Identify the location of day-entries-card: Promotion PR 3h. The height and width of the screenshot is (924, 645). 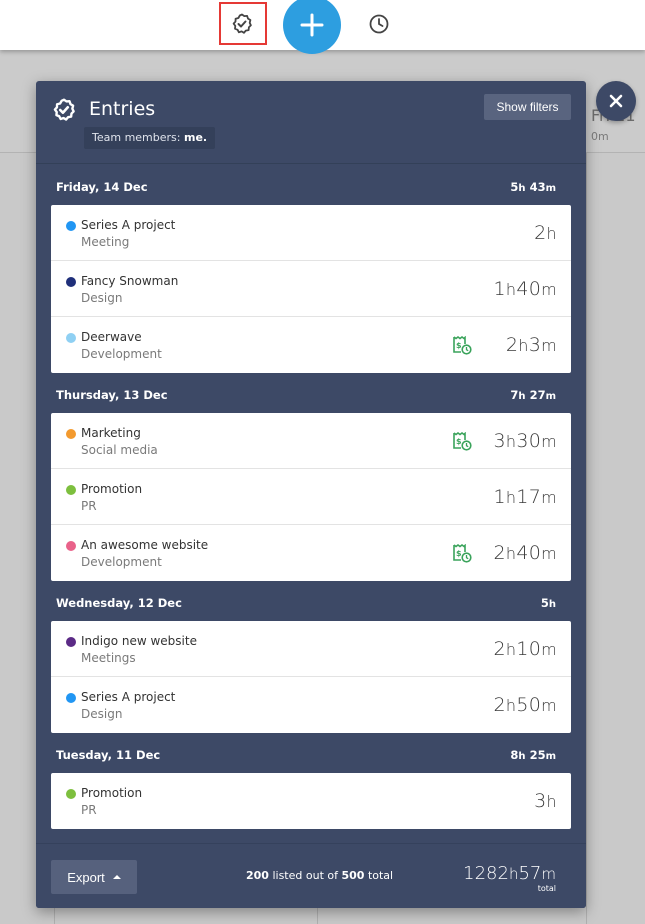
(311, 801).